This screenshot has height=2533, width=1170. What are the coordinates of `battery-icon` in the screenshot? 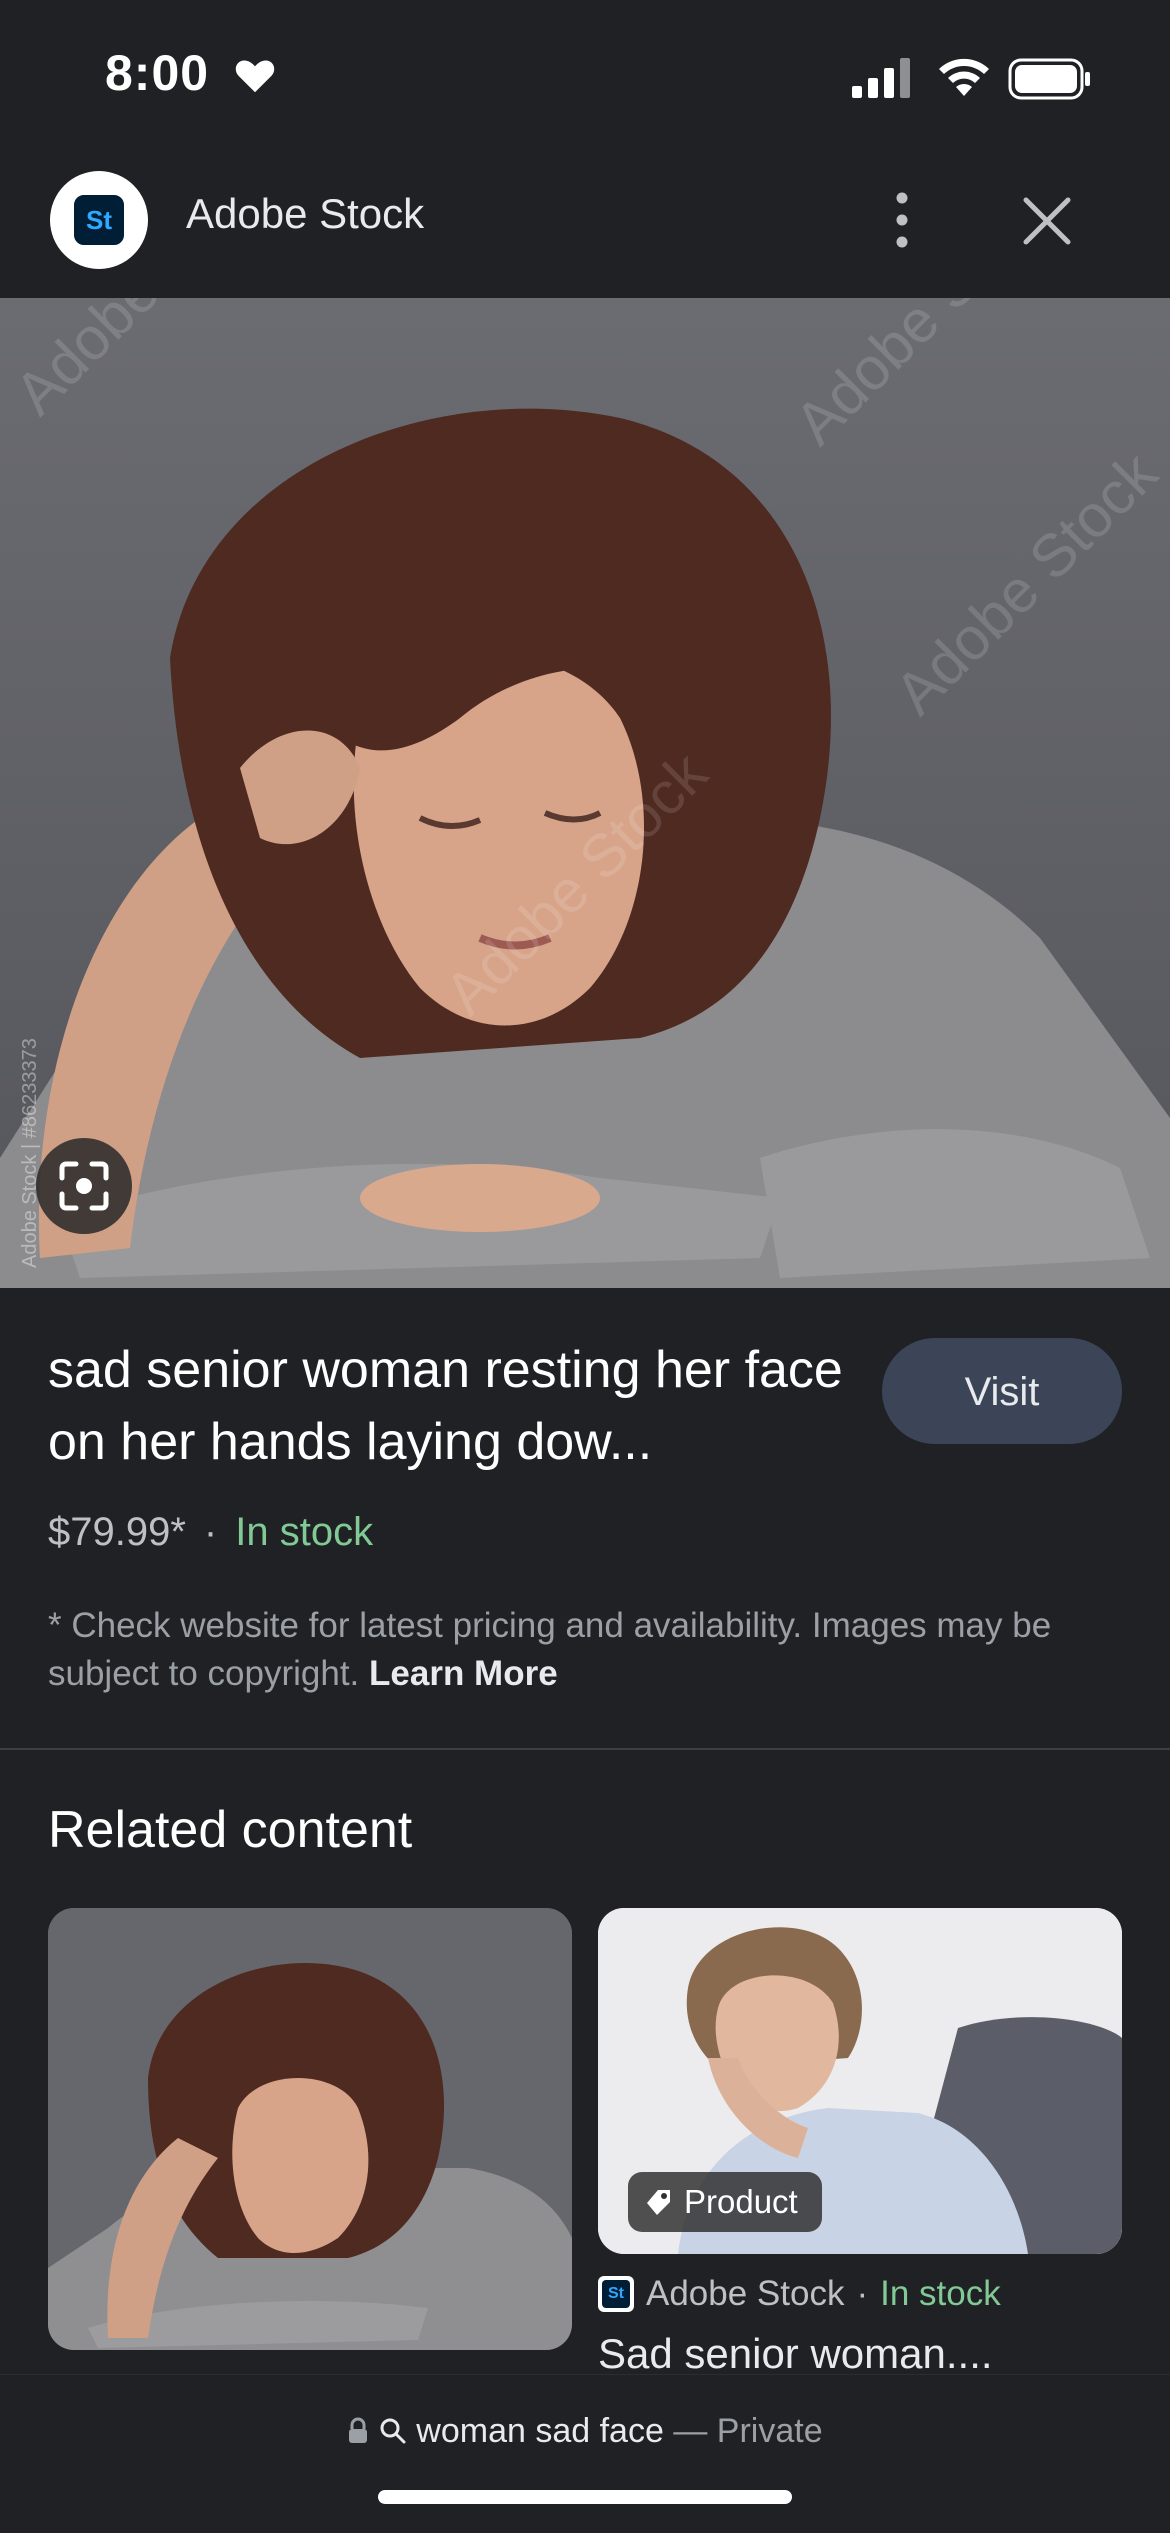 It's located at (1049, 79).